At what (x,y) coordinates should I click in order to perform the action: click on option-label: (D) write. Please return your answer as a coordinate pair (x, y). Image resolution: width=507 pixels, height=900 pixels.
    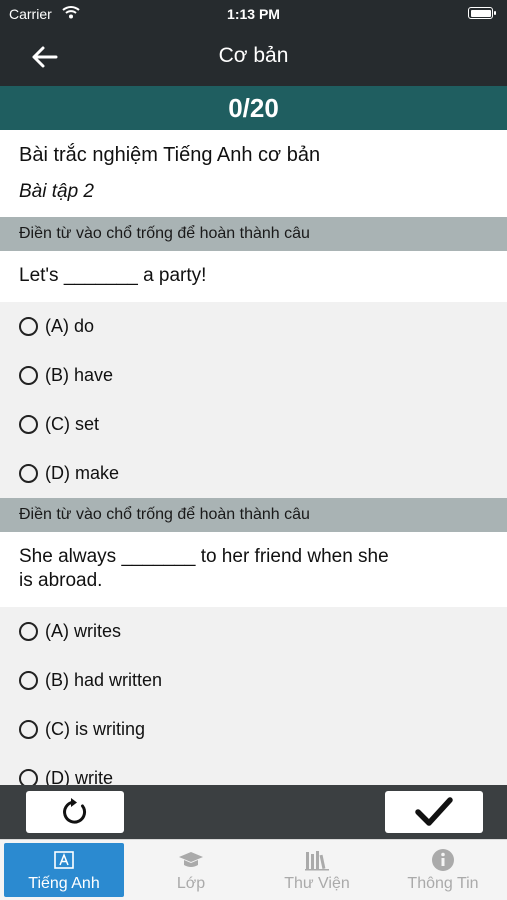
    Looking at the image, I should click on (79, 776).